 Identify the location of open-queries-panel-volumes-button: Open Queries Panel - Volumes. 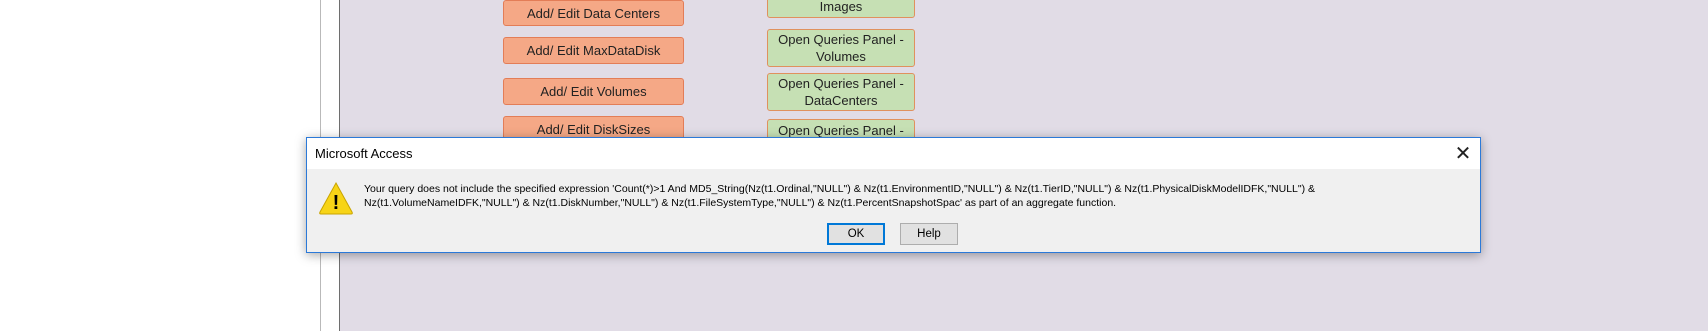
(841, 48).